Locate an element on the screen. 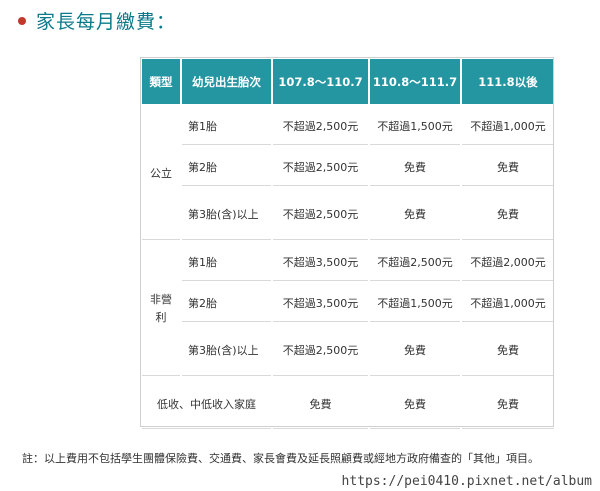 This screenshot has width=600, height=491. table-row: 低收、中低收入家庭 免費 免費 免費 is located at coordinates (348, 403).